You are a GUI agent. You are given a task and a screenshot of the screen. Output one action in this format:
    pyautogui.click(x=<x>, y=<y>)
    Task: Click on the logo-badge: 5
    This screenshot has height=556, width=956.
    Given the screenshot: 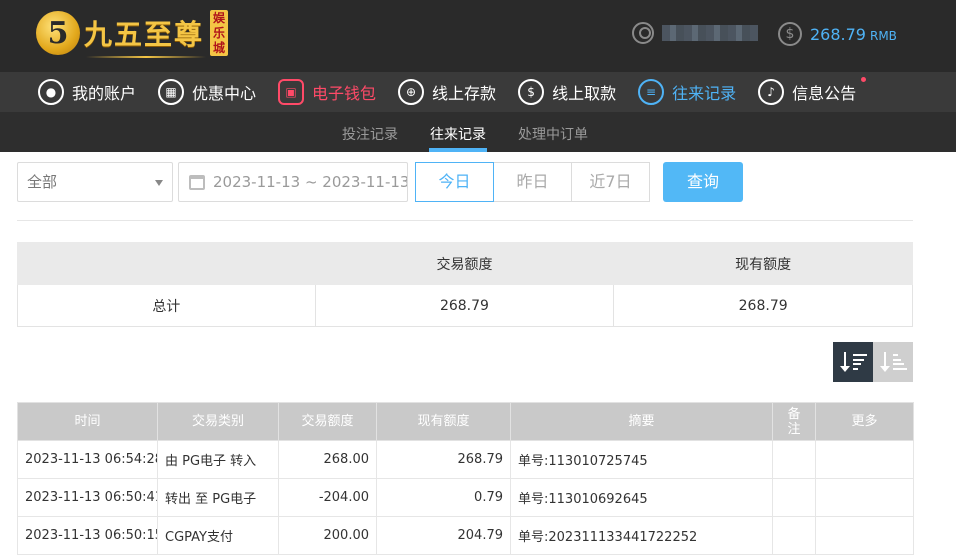 What is the action you would take?
    pyautogui.click(x=58, y=33)
    